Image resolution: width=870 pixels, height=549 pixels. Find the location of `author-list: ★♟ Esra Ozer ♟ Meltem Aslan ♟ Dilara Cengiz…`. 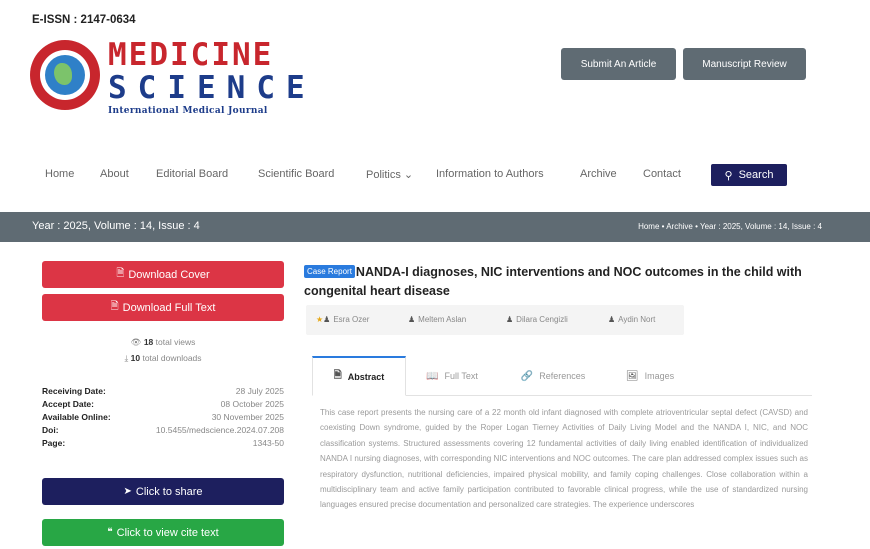

author-list: ★♟ Esra Ozer ♟ Meltem Aslan ♟ Dilara Cengiz… is located at coordinates (495, 320).